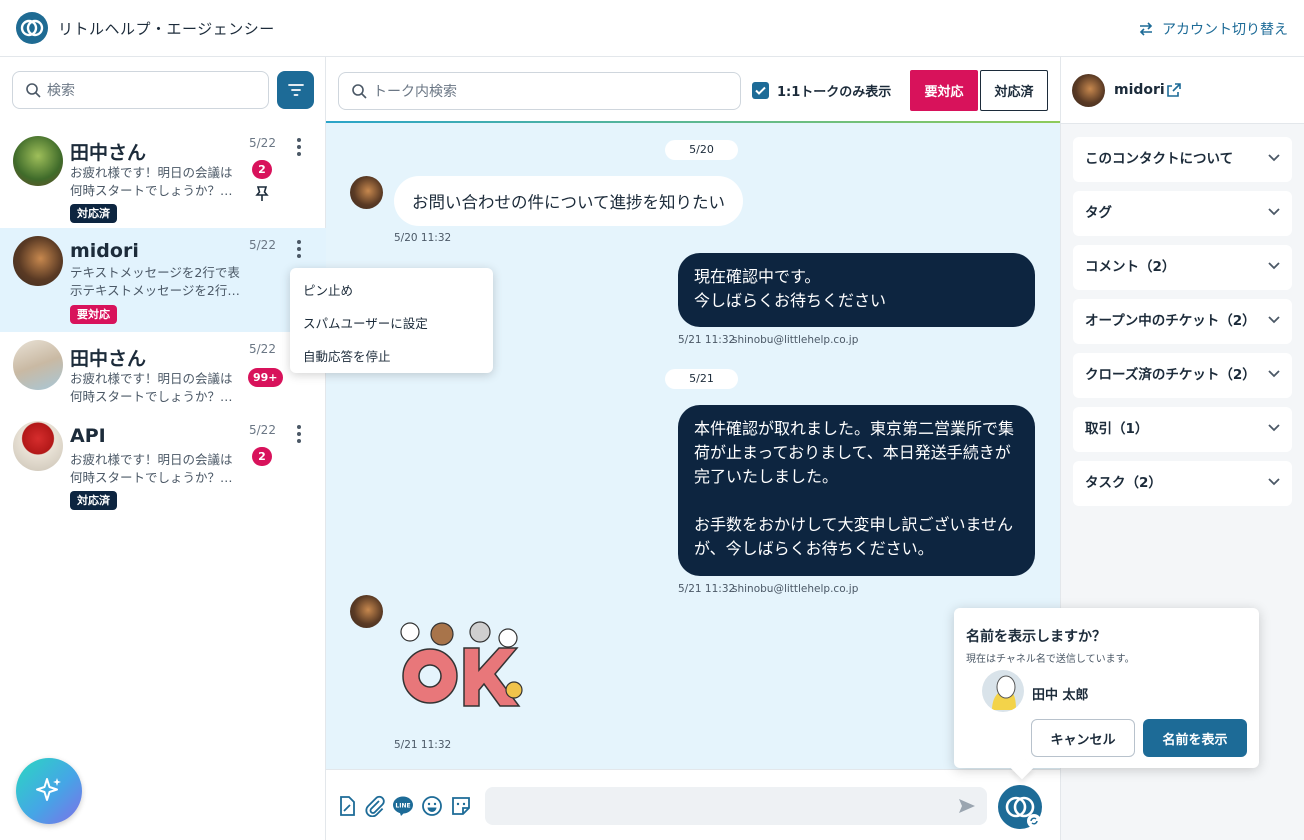 Image resolution: width=1304 pixels, height=840 pixels. I want to click on unread-badge: 99+, so click(265, 377).